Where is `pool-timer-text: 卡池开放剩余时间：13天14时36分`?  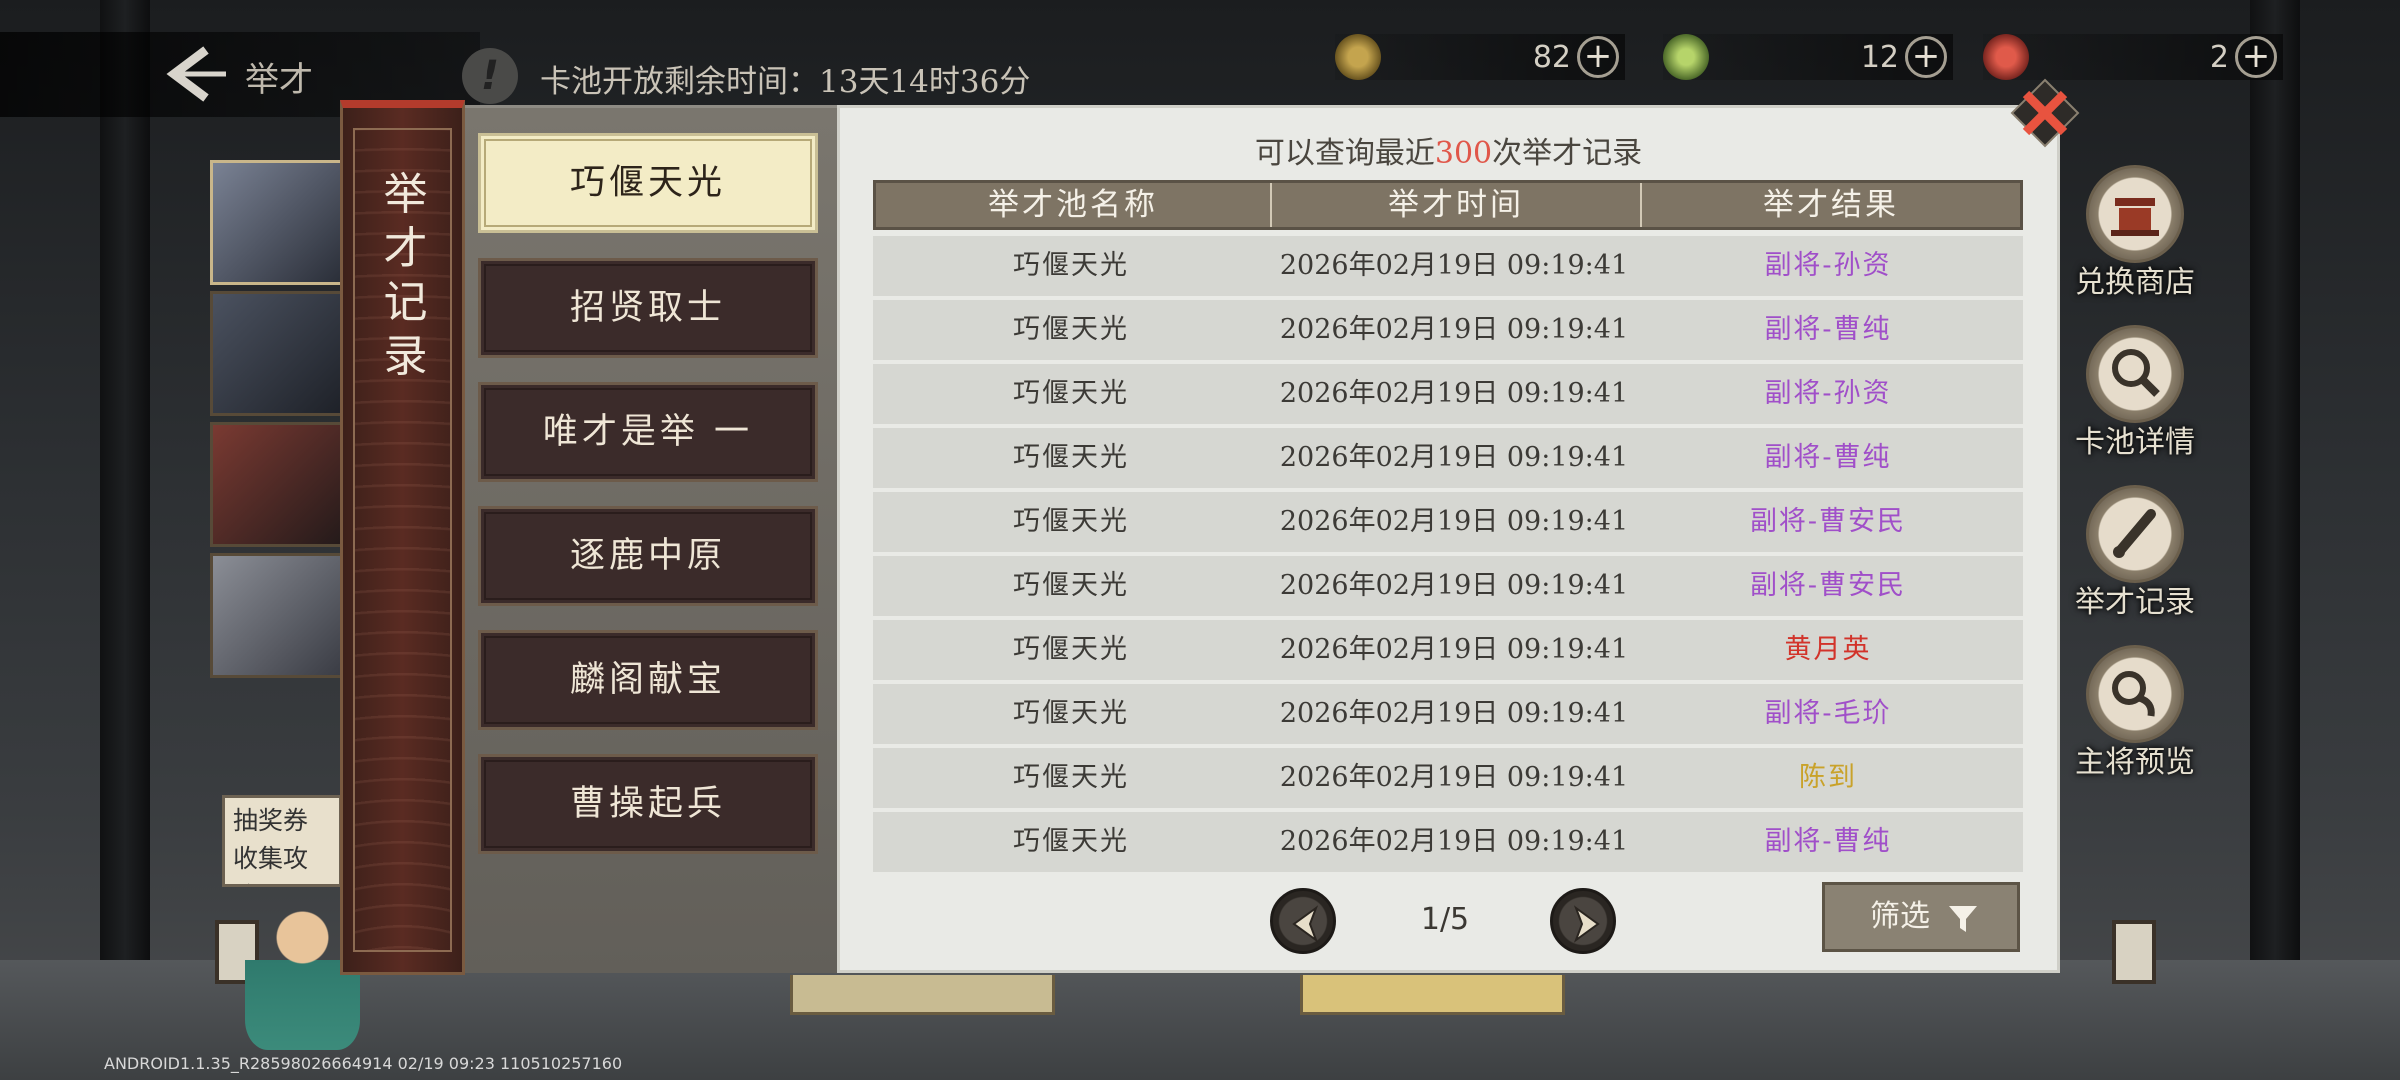 pool-timer-text: 卡池开放剩余时间：13天14时36分 is located at coordinates (785, 82).